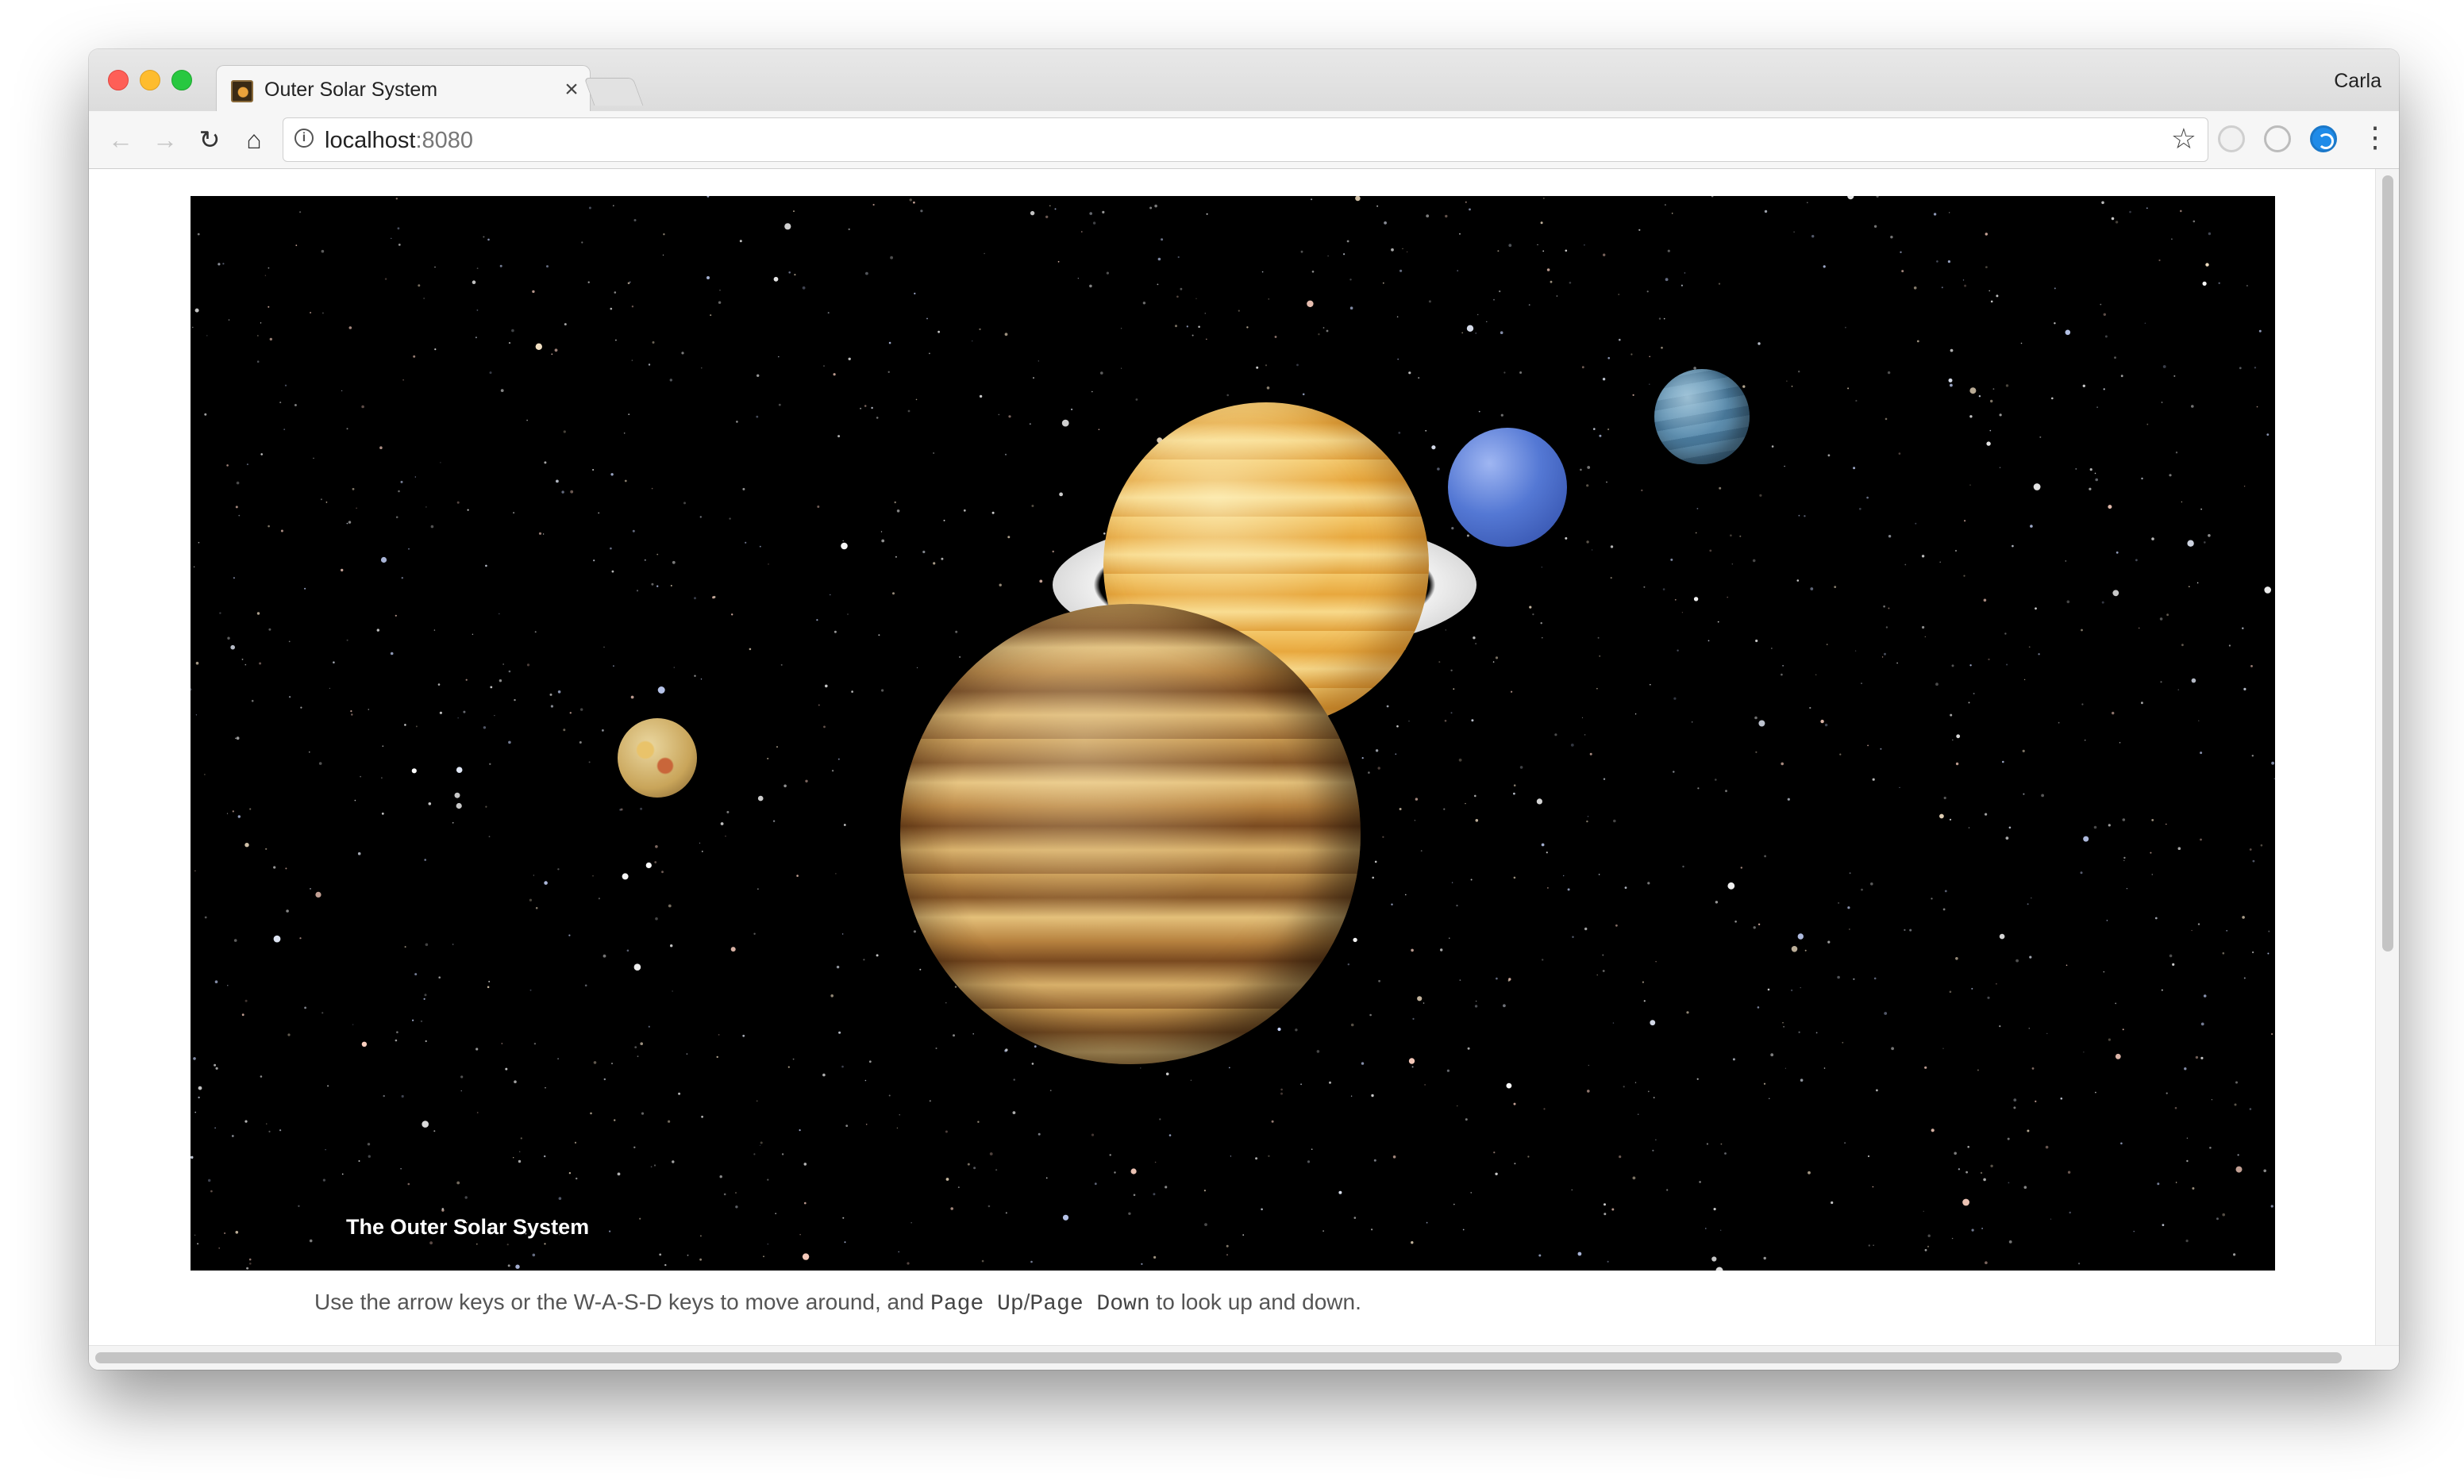 The image size is (2464, 1484). I want to click on tab-outer-solar-system: Outer Solar System ×, so click(403, 89).